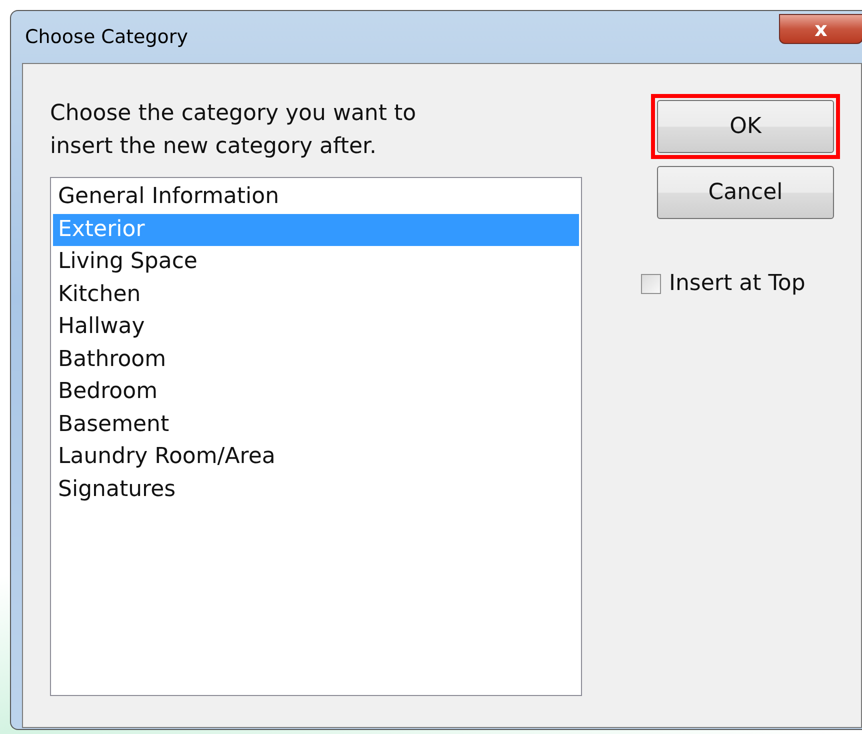 This screenshot has height=734, width=862. What do you see at coordinates (106, 37) in the screenshot?
I see `window-title: Choose Category` at bounding box center [106, 37].